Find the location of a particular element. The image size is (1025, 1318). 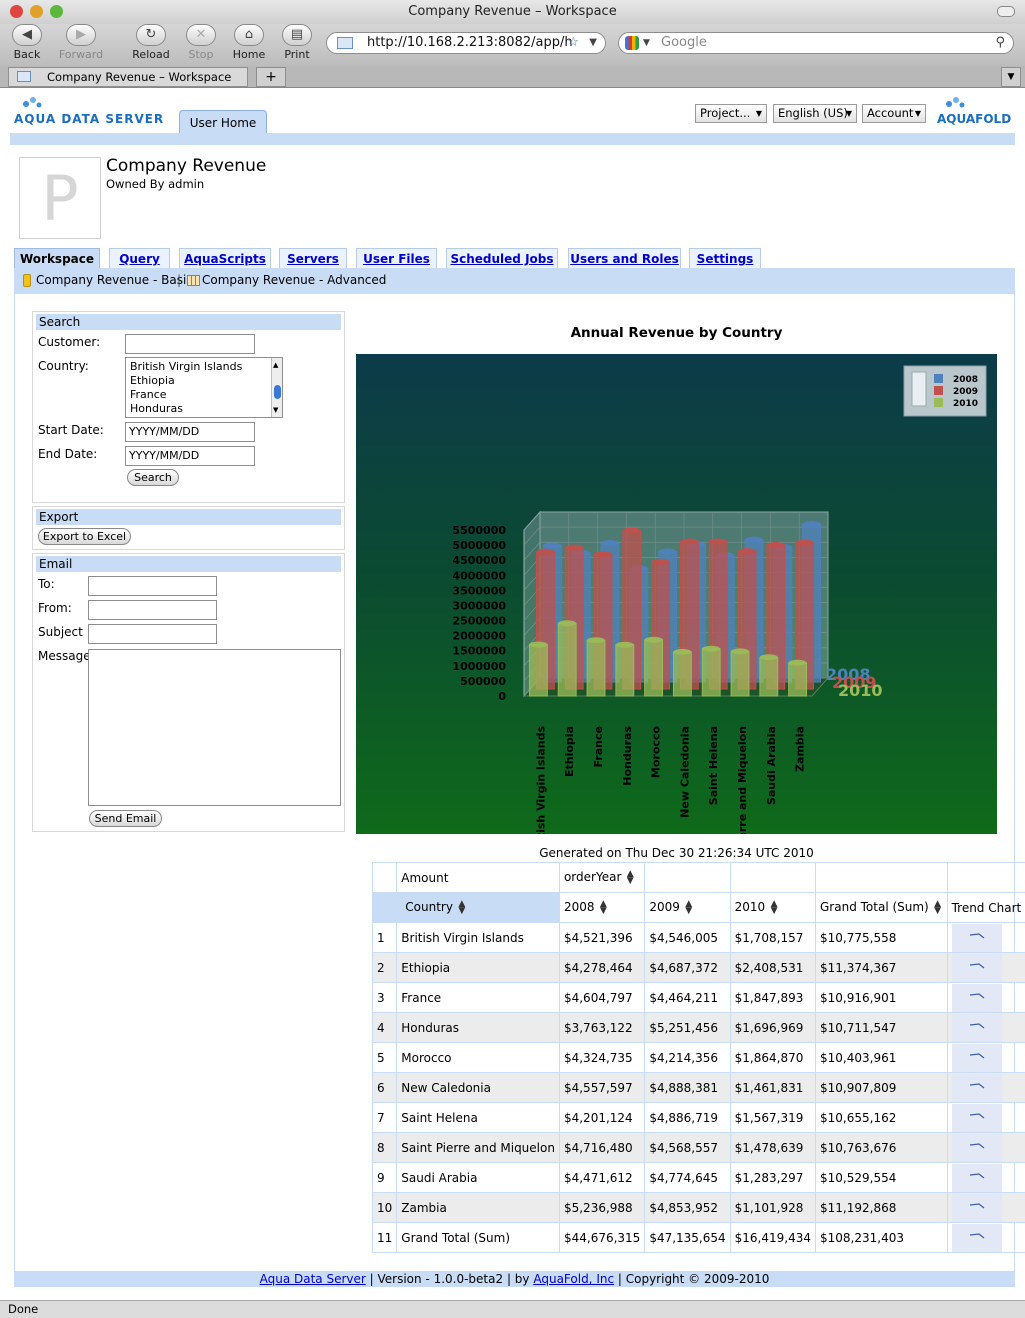

y-tick-label: 2500000 is located at coordinates (479, 621).